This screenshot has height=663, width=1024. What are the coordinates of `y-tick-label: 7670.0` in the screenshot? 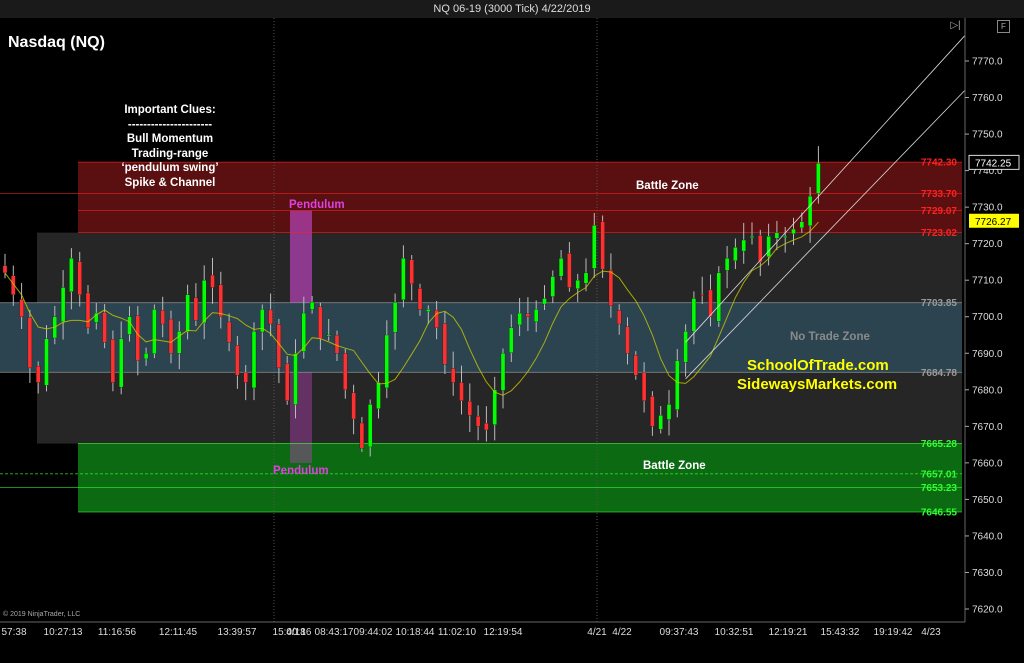 It's located at (987, 427).